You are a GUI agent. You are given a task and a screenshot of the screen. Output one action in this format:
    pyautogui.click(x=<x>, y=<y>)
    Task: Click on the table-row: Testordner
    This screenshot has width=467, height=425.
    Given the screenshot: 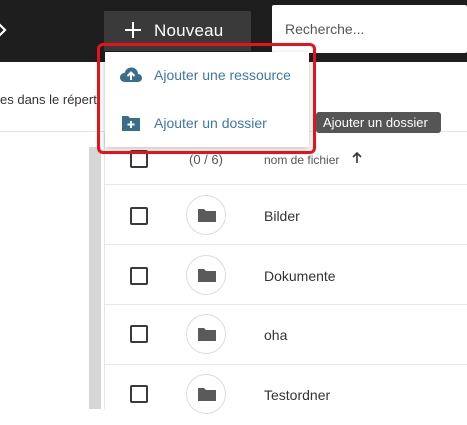 What is the action you would take?
    pyautogui.click(x=286, y=395)
    